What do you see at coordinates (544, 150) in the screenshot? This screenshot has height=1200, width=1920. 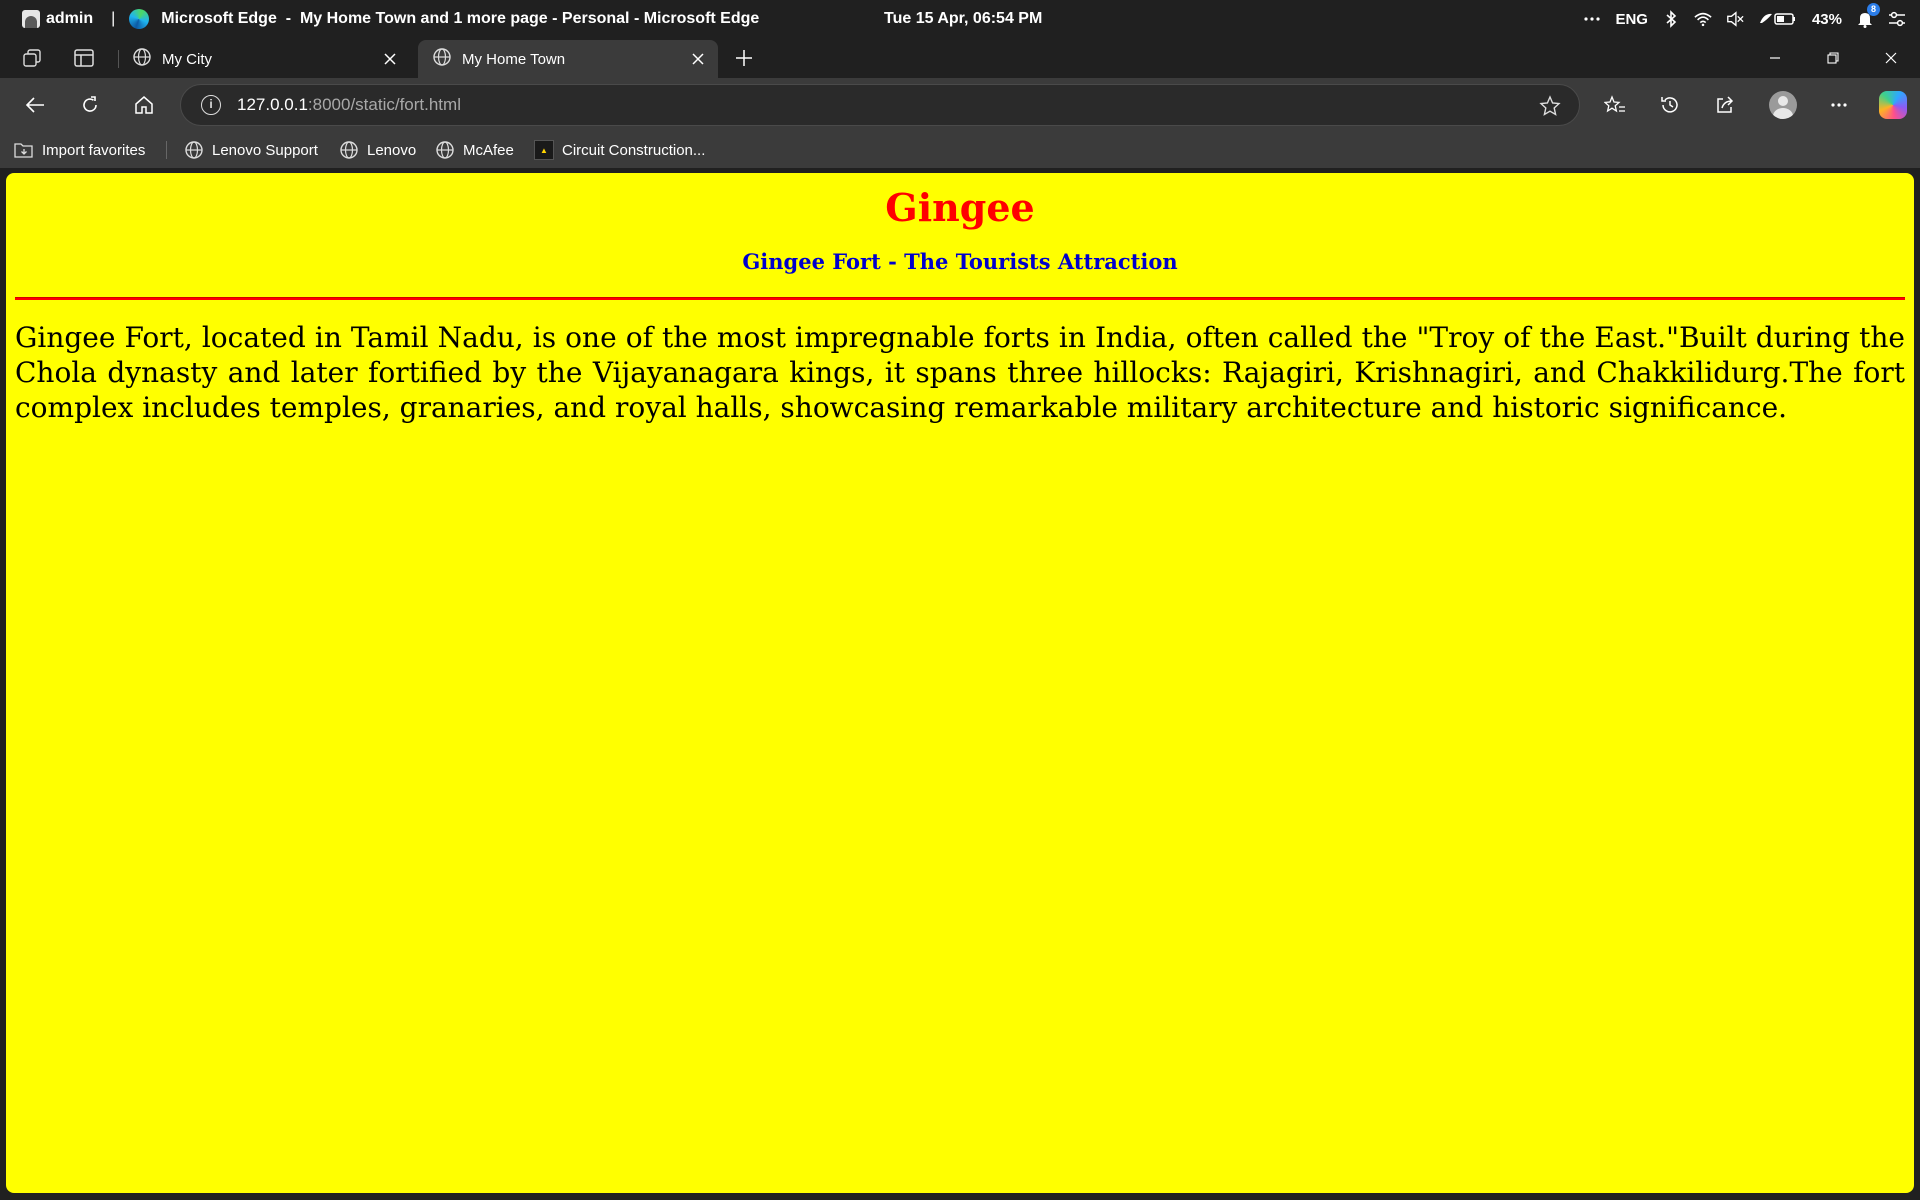 I see `phet-icon: ▲` at bounding box center [544, 150].